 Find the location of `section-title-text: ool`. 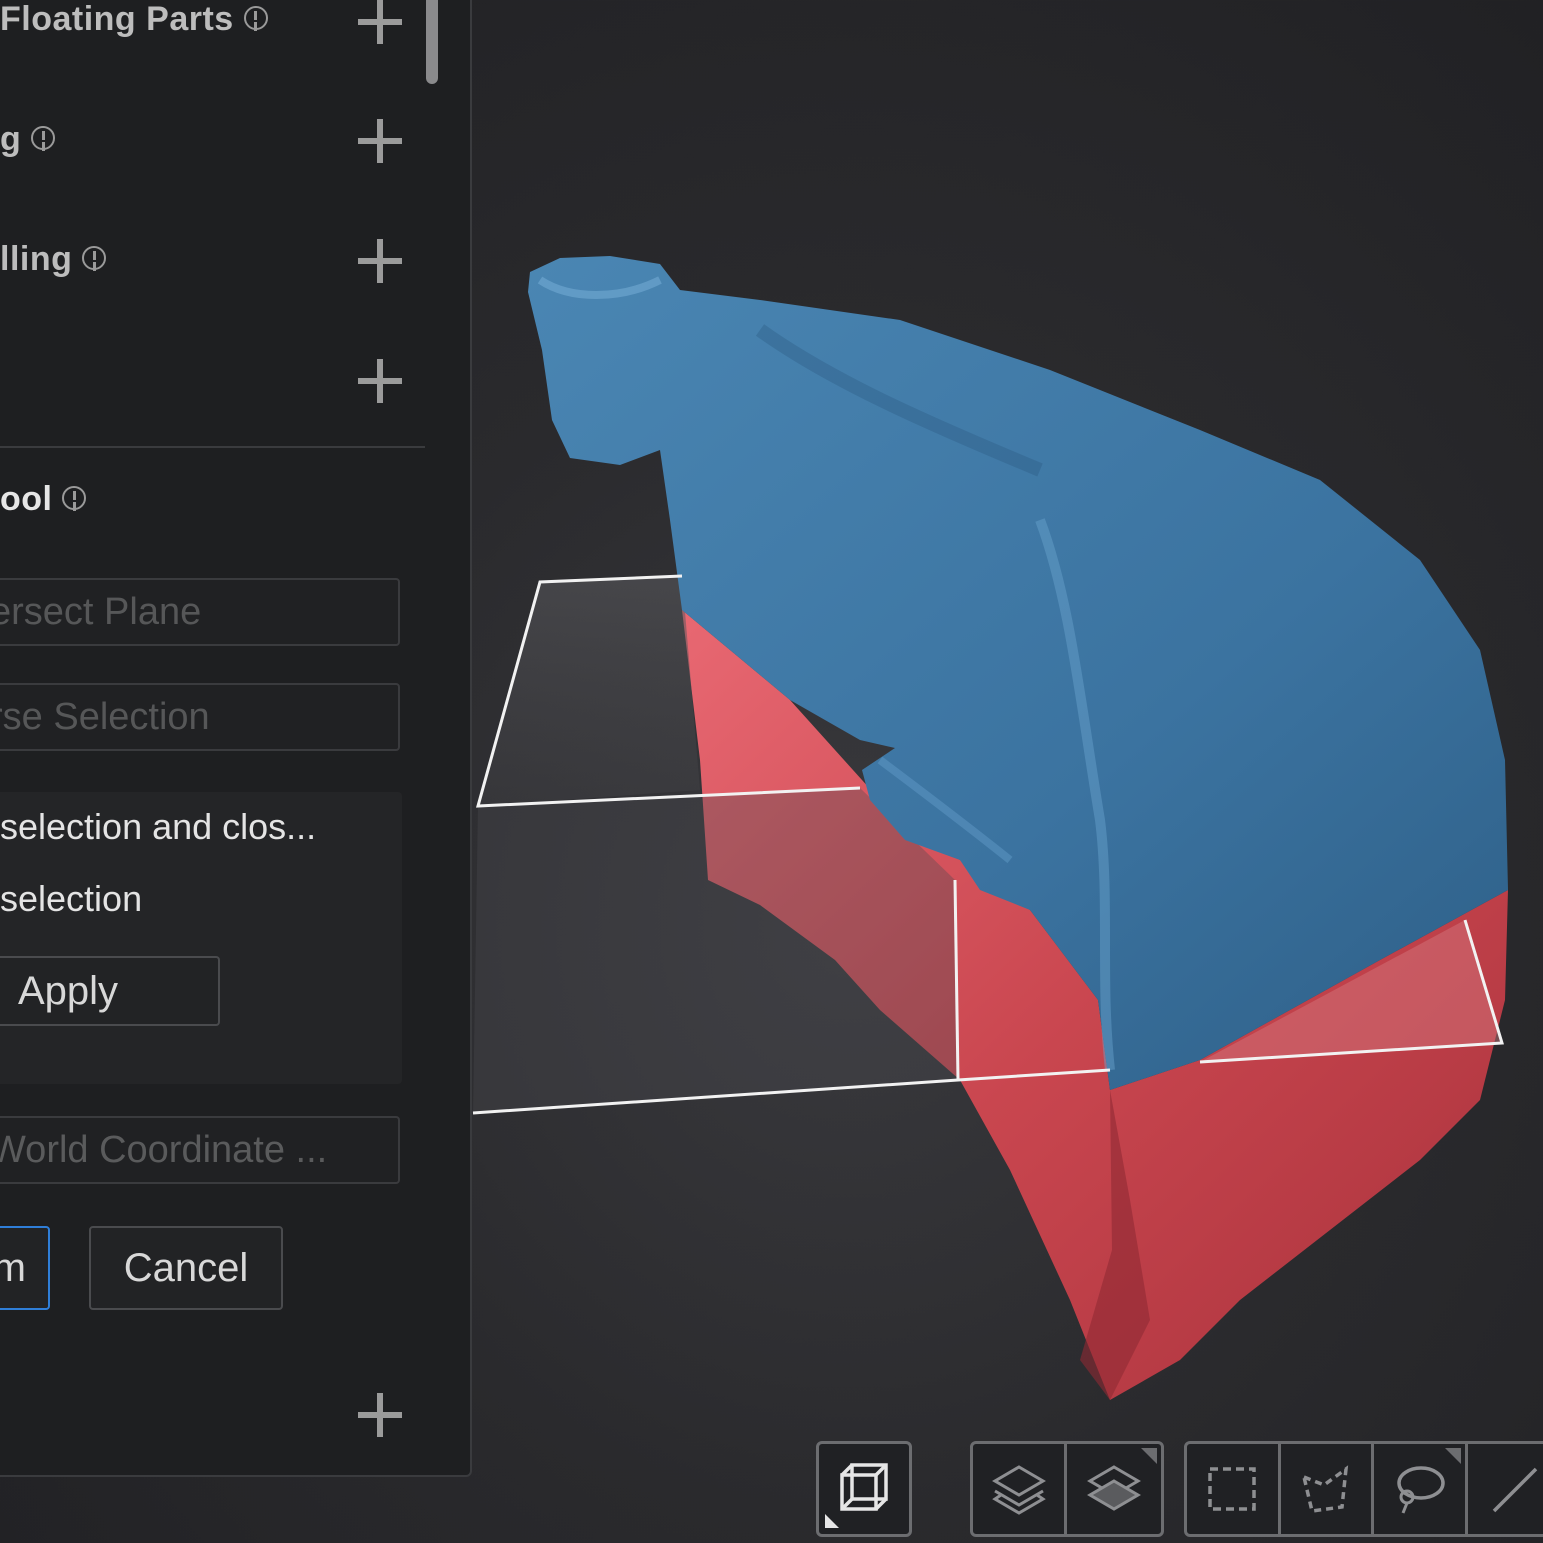

section-title-text: ool is located at coordinates (26, 499).